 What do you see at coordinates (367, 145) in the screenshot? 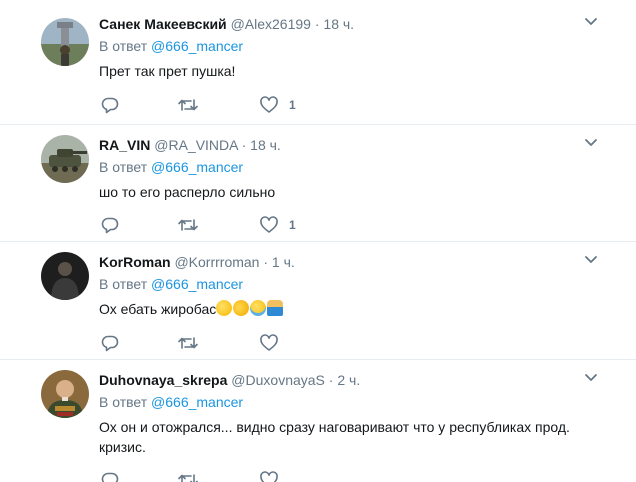
I see `tweet-header: RA_VIN @RA_VINDA · 18 ч.` at bounding box center [367, 145].